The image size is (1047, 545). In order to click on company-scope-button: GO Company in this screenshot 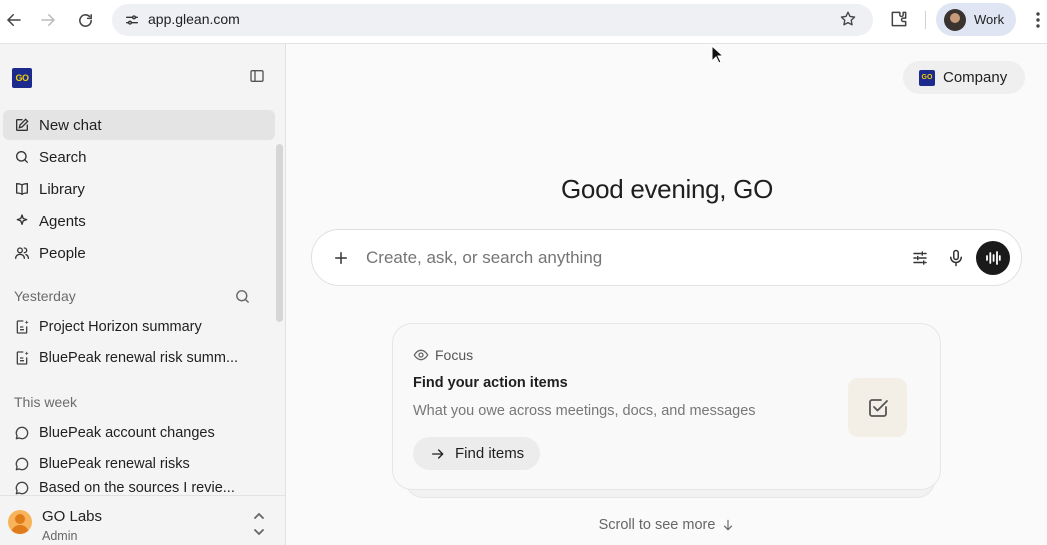, I will do `click(964, 77)`.